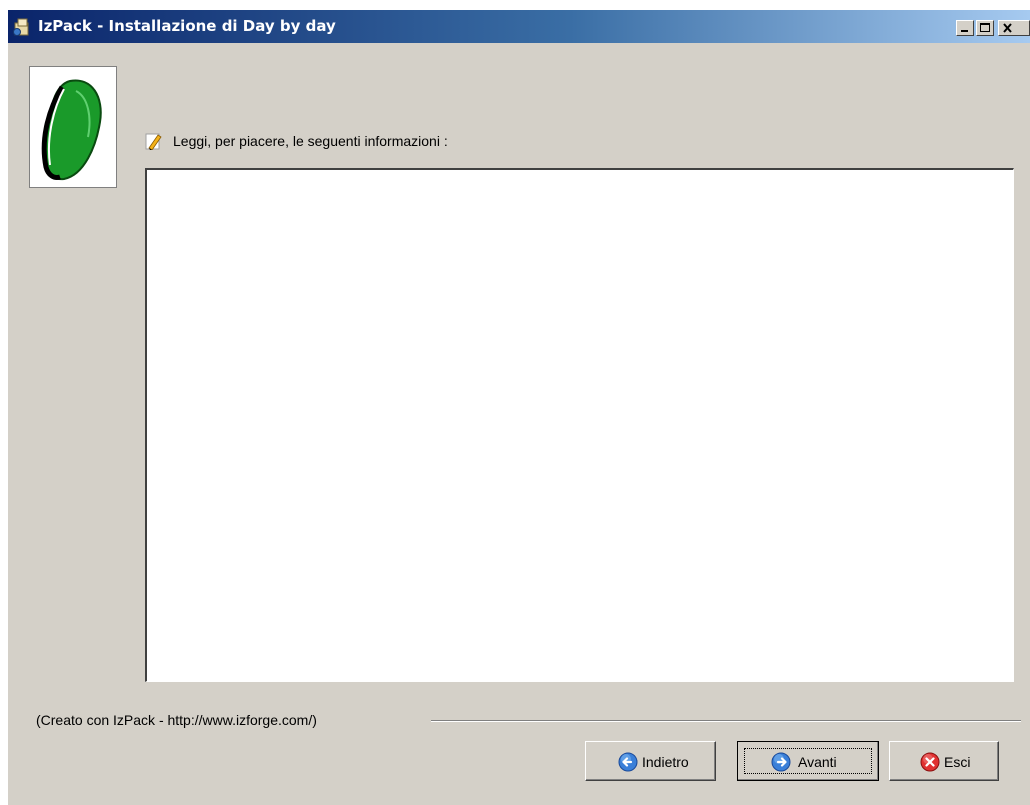 Image resolution: width=1030 pixels, height=805 pixels. Describe the element at coordinates (726, 721) in the screenshot. I see `footer-divider` at that location.